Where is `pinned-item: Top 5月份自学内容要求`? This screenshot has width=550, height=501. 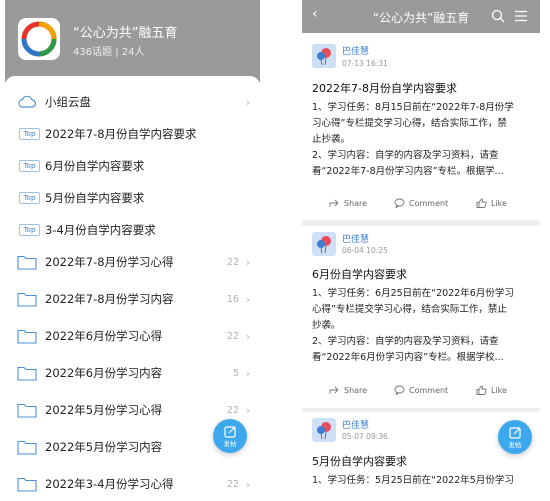
pinned-item: Top 5月份自学内容要求 is located at coordinates (132, 198).